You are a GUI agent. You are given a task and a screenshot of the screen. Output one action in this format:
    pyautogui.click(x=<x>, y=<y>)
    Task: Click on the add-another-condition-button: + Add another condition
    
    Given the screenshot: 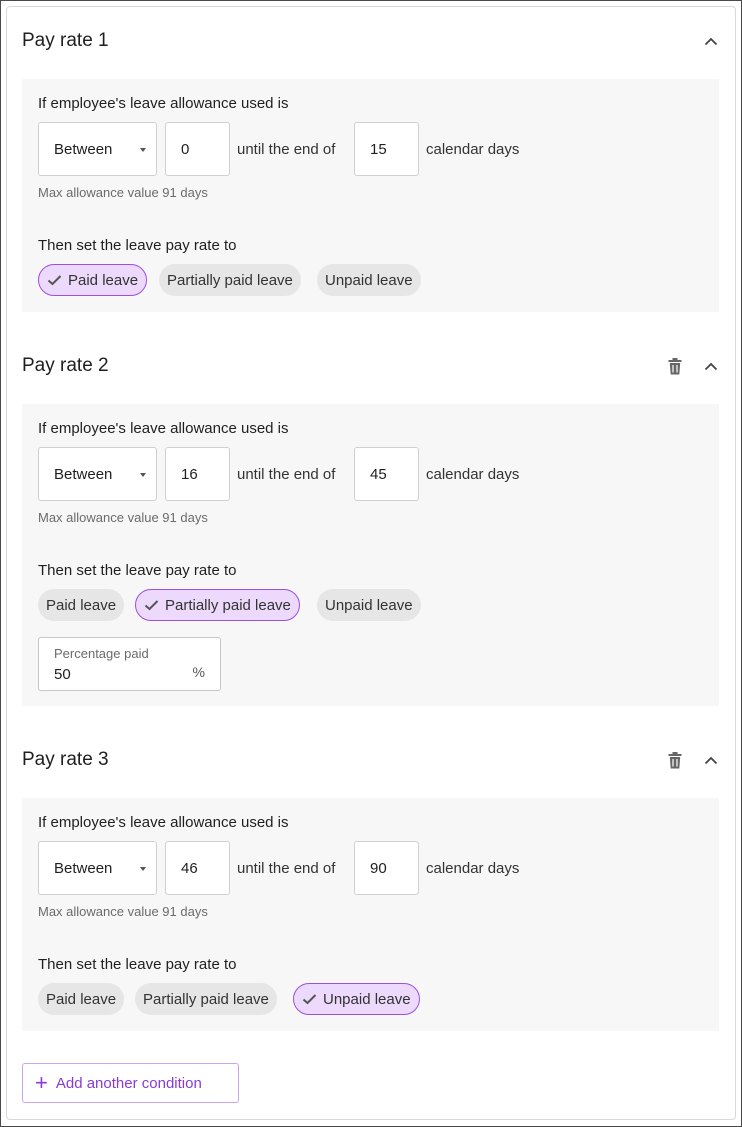 What is the action you would take?
    pyautogui.click(x=130, y=1083)
    